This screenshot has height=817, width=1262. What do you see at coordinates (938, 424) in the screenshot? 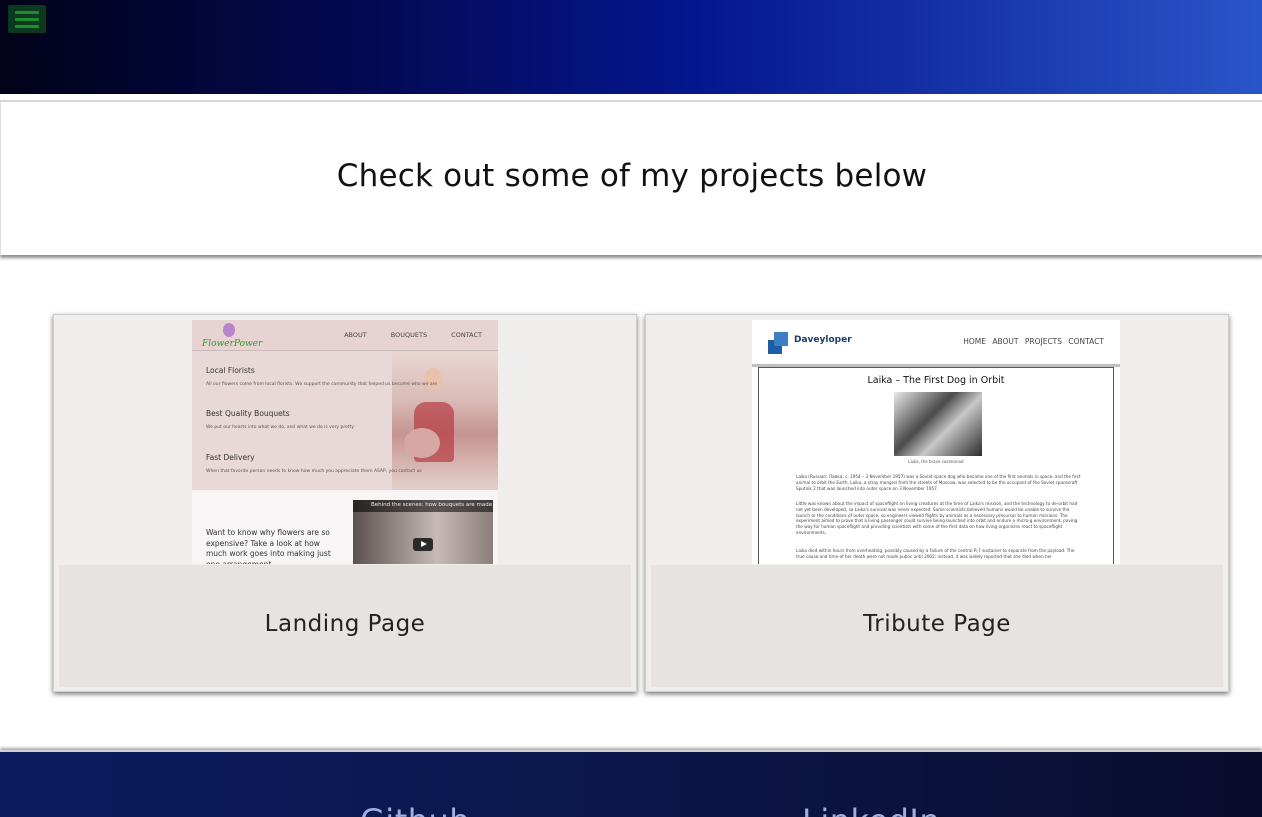
I see `preview-laika-photo` at bounding box center [938, 424].